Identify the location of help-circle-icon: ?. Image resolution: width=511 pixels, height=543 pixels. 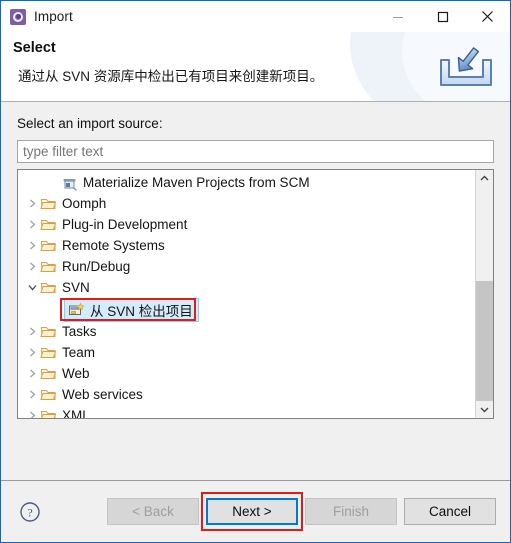
(30, 512).